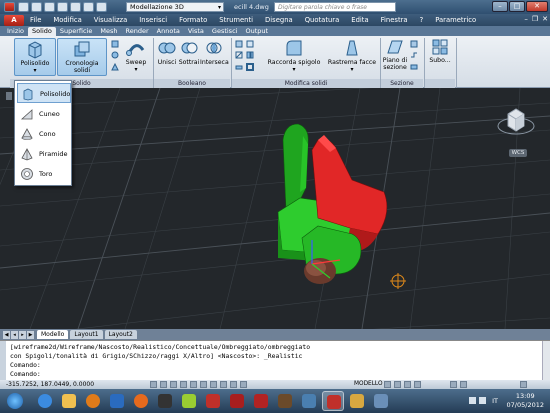 Image resolution: width=550 pixels, height=413 pixels. Describe the element at coordinates (239, 44) in the screenshot. I see `interfere-icon` at that location.